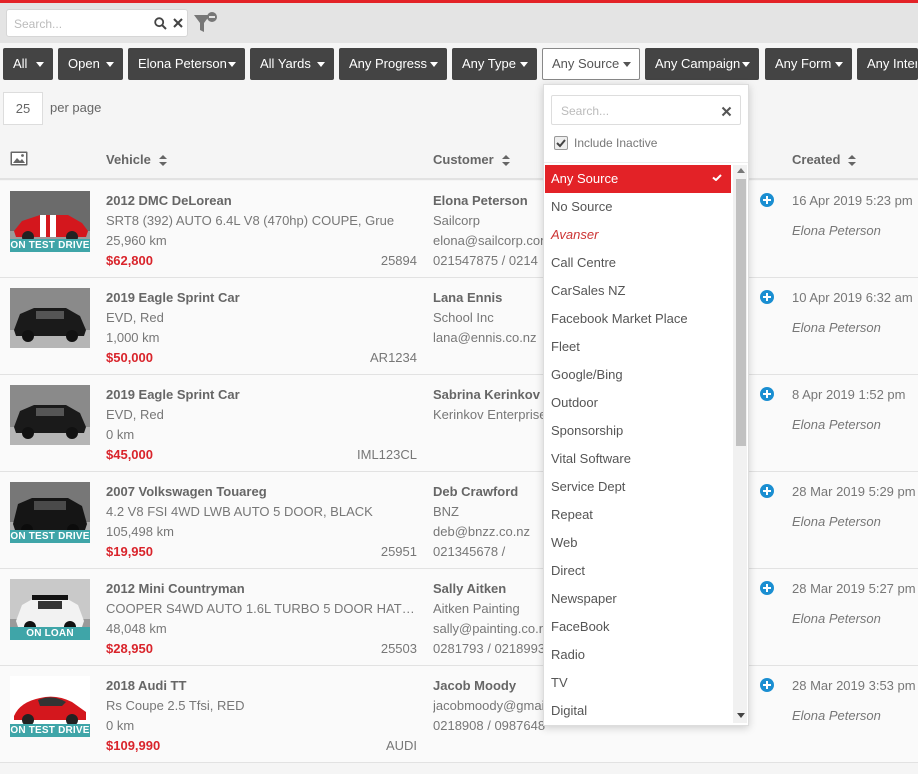  I want to click on filter-type: Any Type, so click(494, 64).